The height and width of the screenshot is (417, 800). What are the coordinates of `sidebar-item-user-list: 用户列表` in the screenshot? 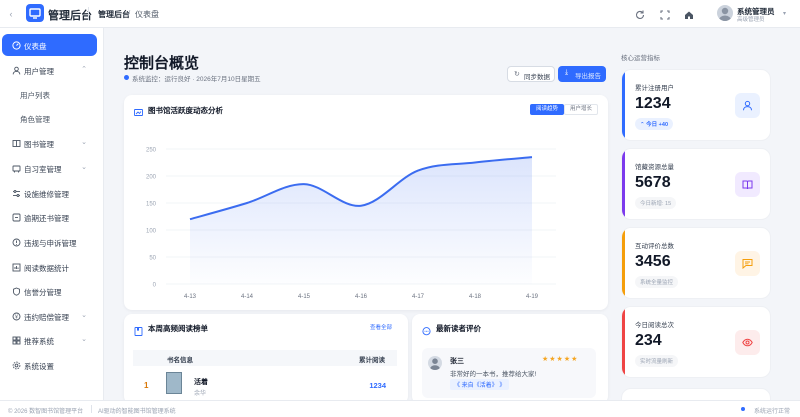 It's located at (35, 95).